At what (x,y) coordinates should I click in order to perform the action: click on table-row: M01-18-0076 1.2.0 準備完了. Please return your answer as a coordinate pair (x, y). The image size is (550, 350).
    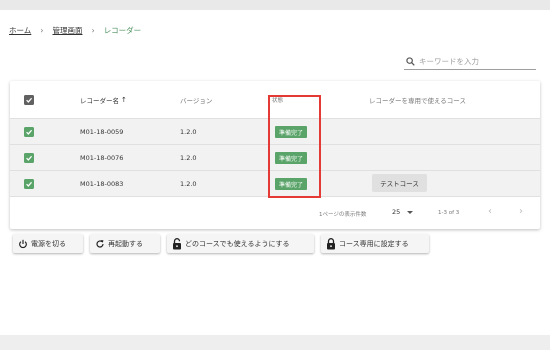
    Looking at the image, I should click on (275, 158).